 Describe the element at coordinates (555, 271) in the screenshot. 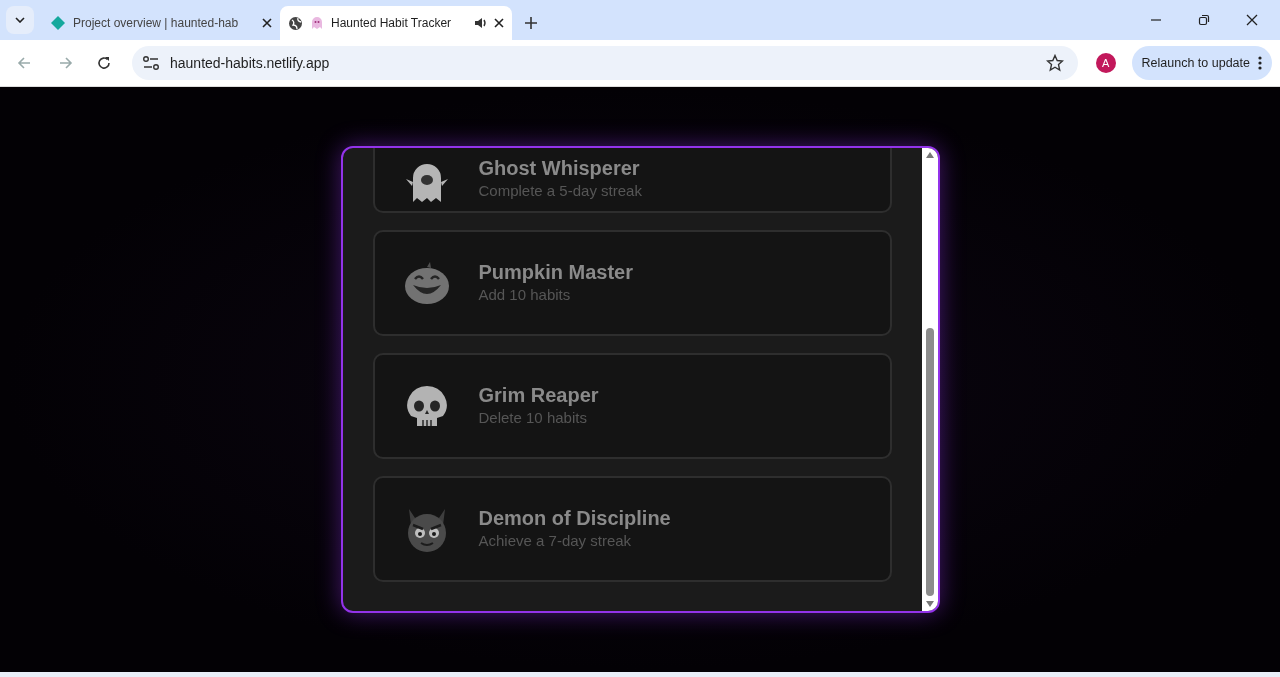

I see `achievement-title: Pumpkin Master` at that location.